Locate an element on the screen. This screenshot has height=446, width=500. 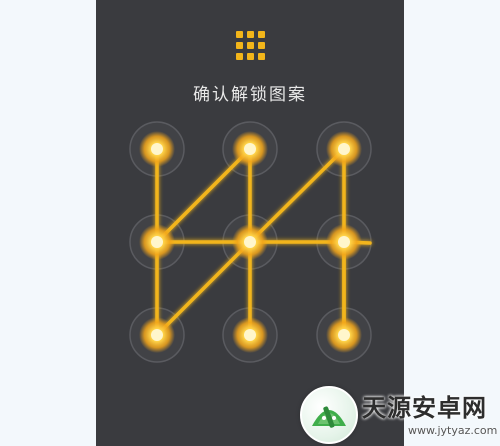
android-logo-icon is located at coordinates (329, 415).